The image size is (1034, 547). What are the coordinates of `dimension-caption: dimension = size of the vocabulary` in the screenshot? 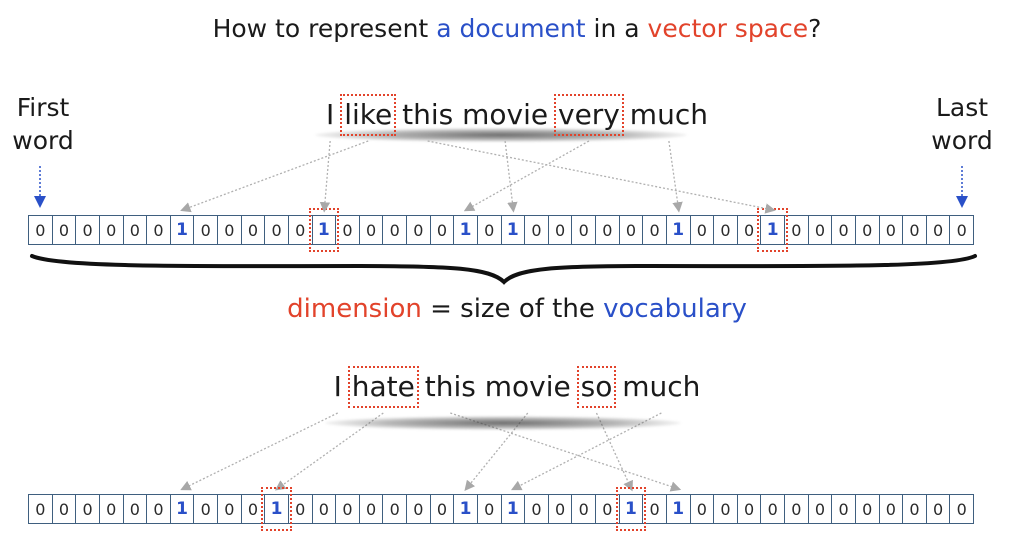 It's located at (517, 309).